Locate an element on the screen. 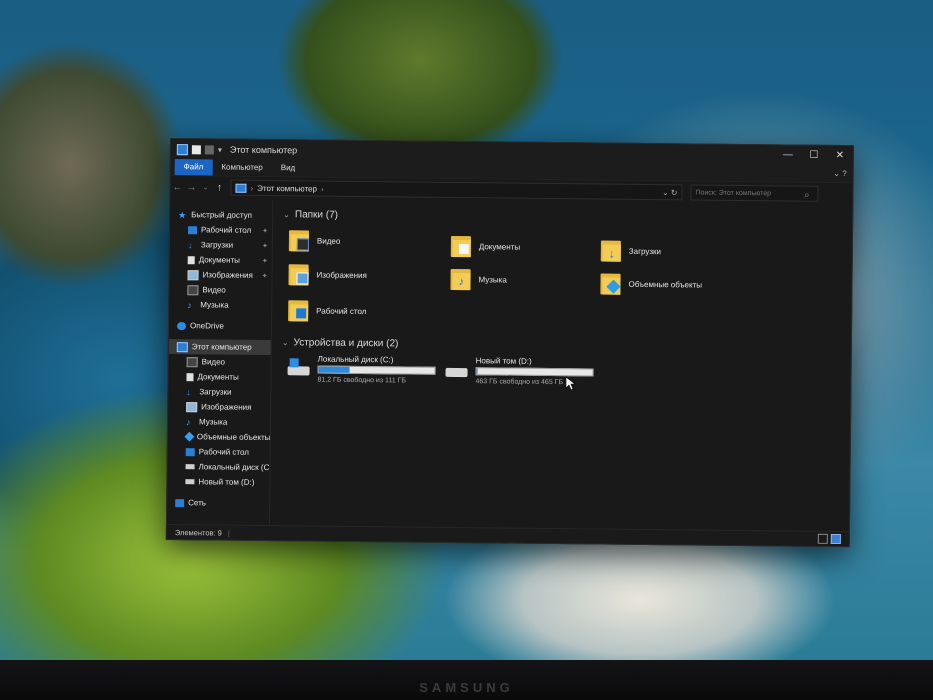 Image resolution: width=933 pixels, height=700 pixels. address-actions: ⌄ ↻ is located at coordinates (671, 192).